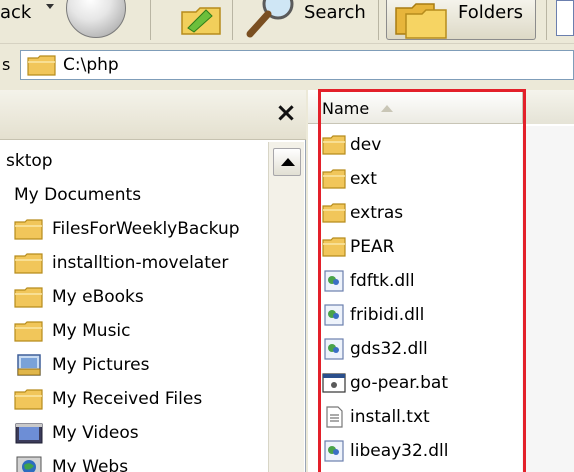 Image resolution: width=574 pixels, height=472 pixels. I want to click on back-label: ack, so click(16, 12).